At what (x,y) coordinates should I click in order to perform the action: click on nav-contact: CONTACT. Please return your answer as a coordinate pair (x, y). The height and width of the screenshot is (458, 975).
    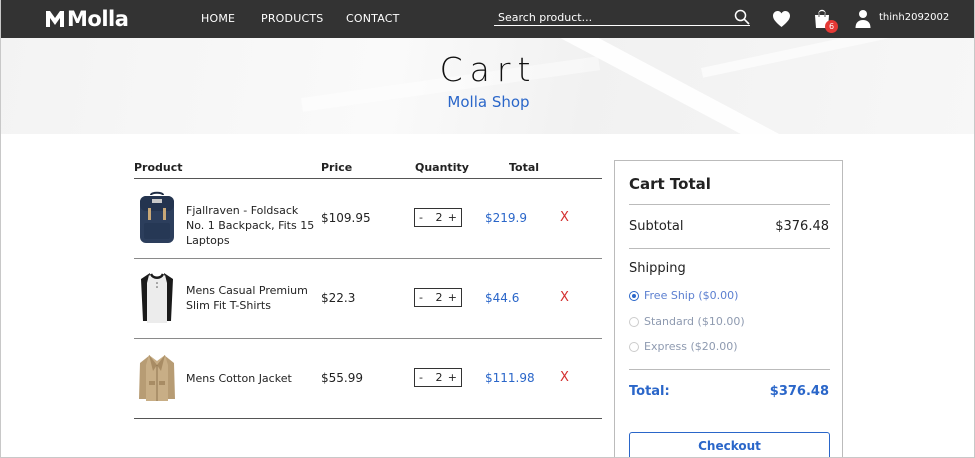
    Looking at the image, I should click on (373, 18).